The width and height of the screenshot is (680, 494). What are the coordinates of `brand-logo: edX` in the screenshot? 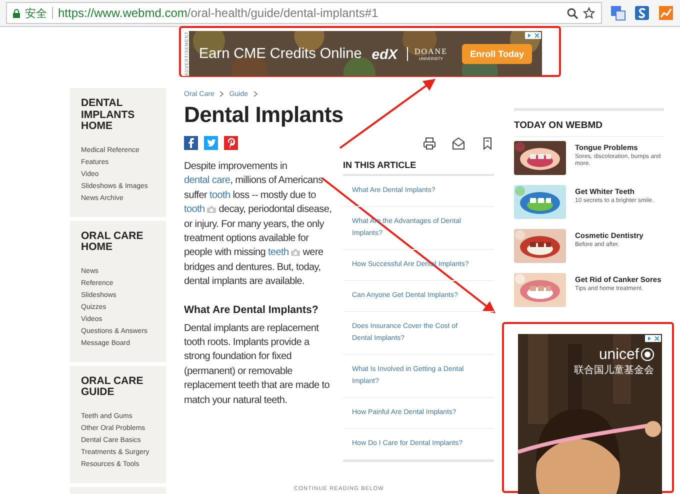 It's located at (385, 54).